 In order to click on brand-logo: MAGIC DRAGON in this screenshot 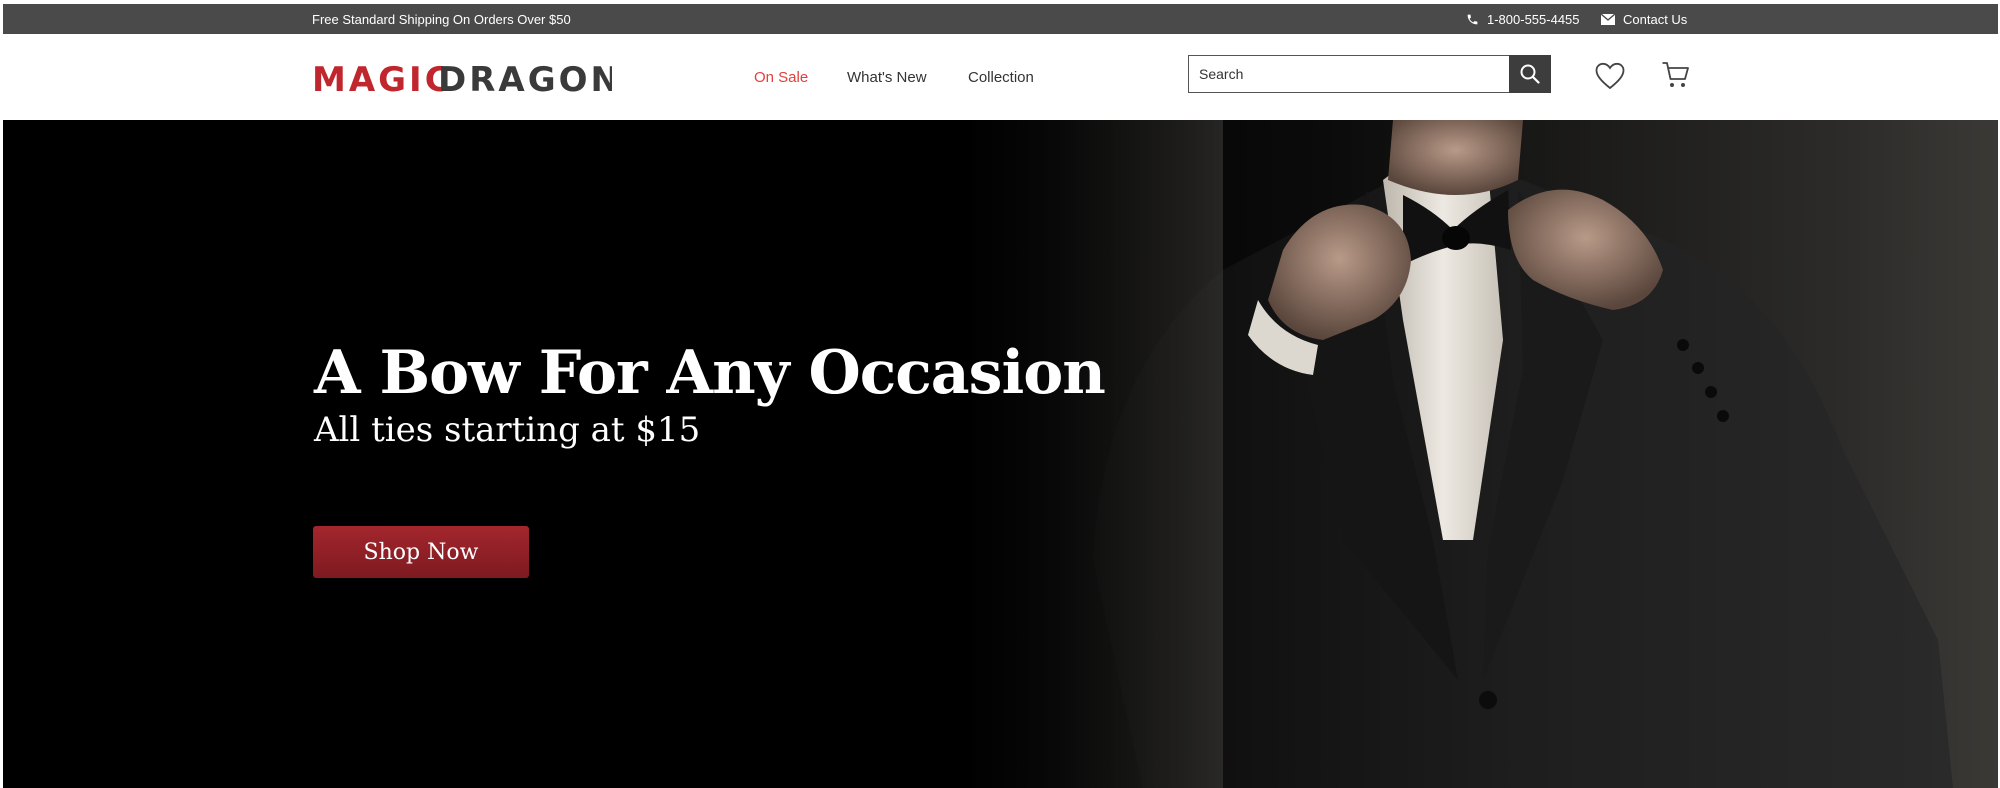, I will do `click(465, 77)`.